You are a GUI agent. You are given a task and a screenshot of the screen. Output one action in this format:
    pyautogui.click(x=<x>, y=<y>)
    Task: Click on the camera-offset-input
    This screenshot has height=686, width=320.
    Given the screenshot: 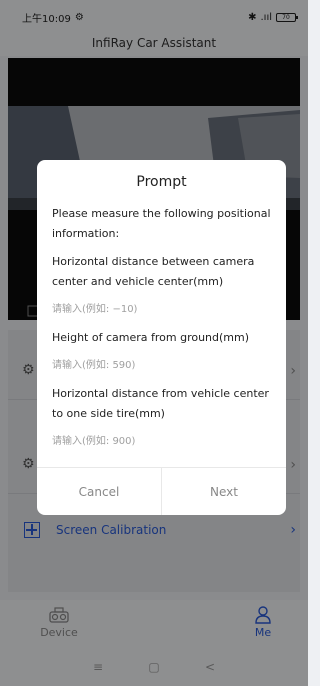 What is the action you would take?
    pyautogui.click(x=157, y=309)
    